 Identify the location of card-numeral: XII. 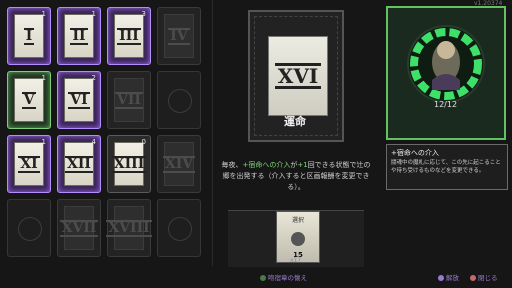
(79, 164).